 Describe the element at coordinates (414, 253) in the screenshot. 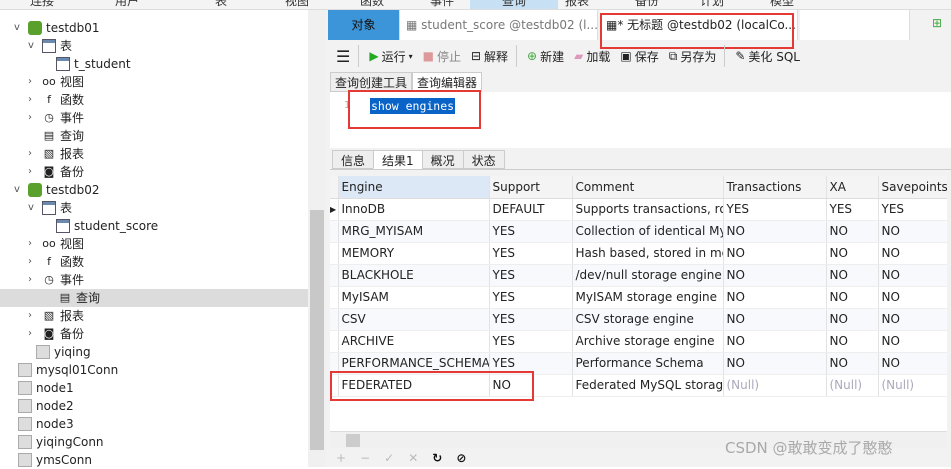

I see `table-cell: MEMORY` at that location.